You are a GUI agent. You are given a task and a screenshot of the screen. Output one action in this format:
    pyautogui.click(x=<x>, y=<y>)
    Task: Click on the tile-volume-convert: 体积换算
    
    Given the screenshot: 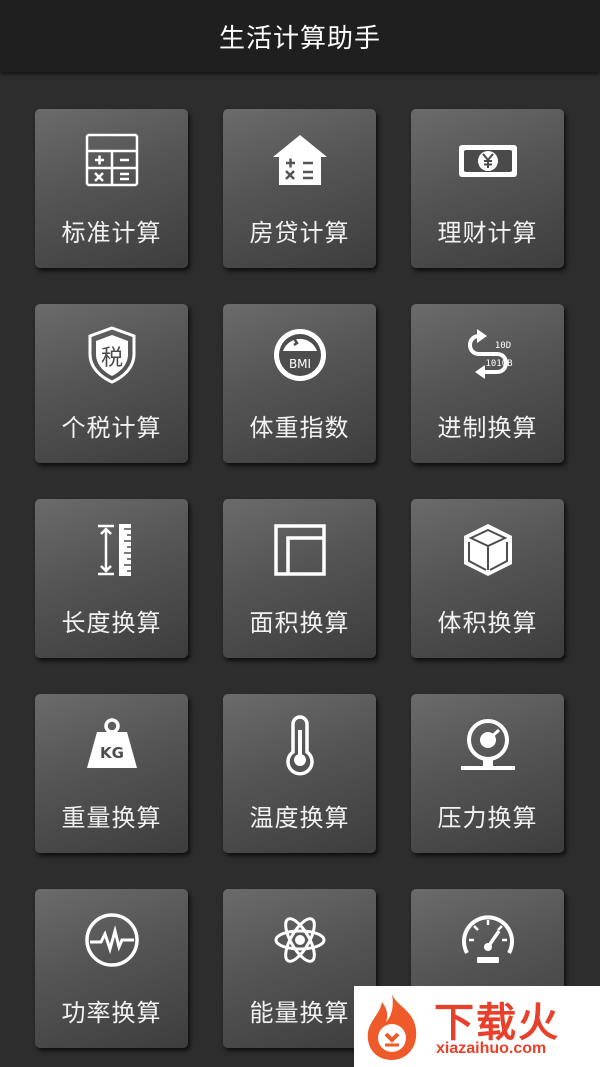 What is the action you would take?
    pyautogui.click(x=487, y=578)
    